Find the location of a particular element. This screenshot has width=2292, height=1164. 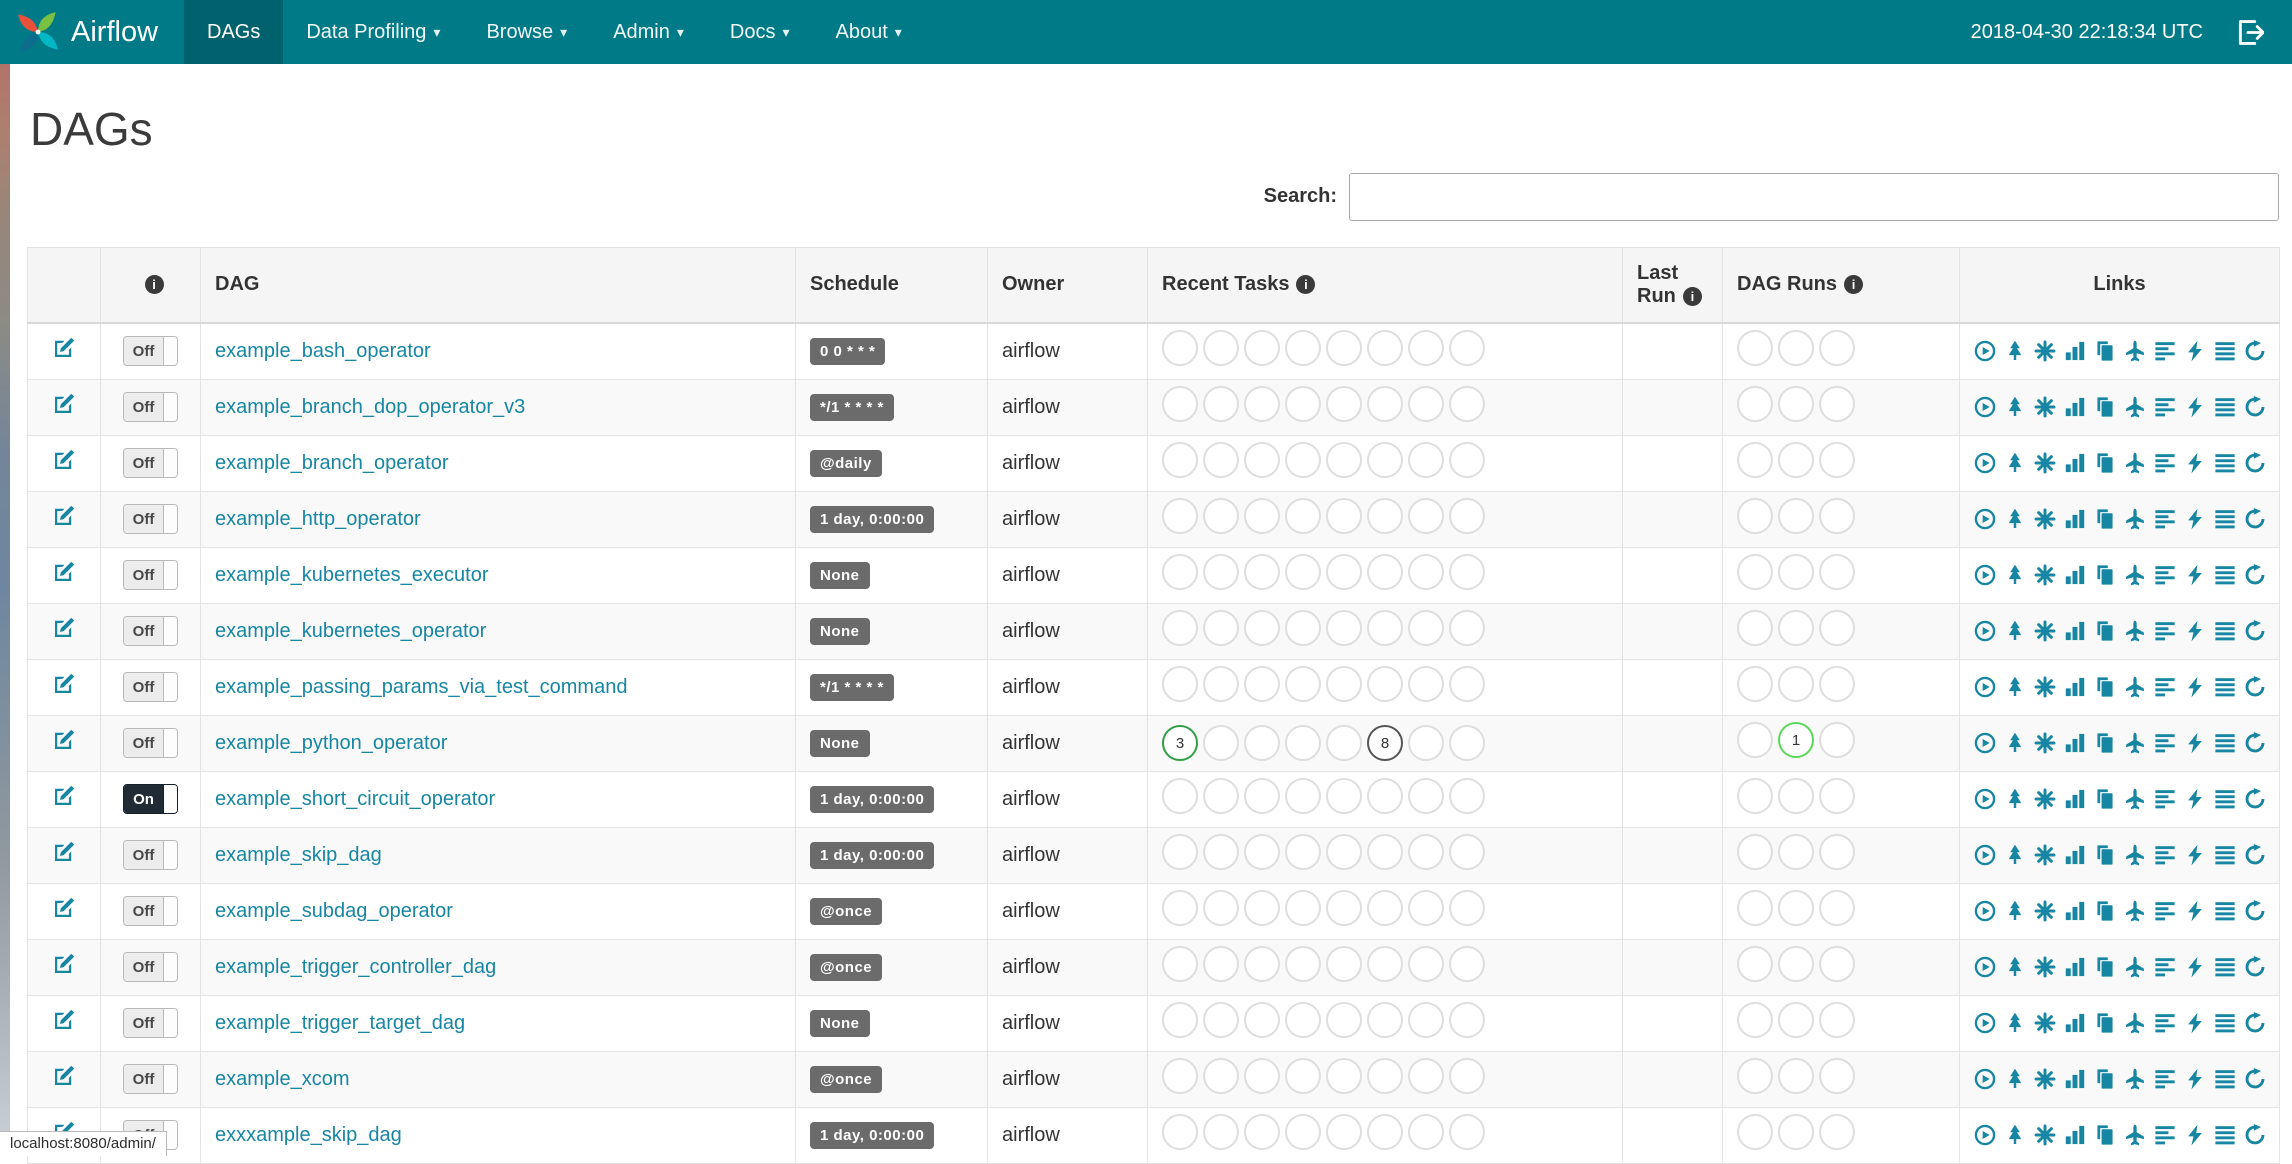

dag-link: example_xcom is located at coordinates (282, 1079).